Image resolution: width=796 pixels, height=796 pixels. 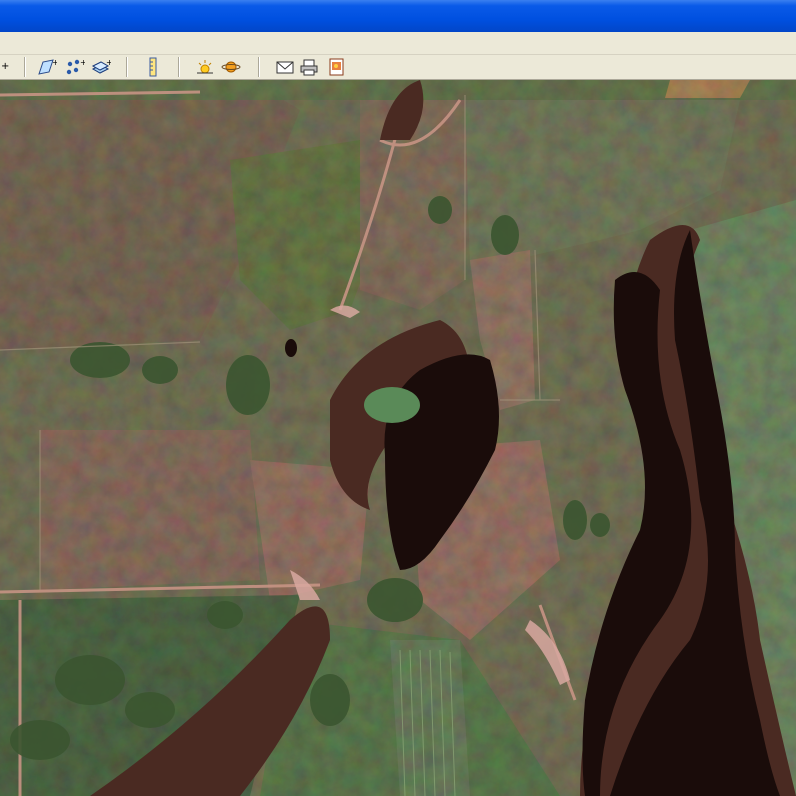 I want to click on email-icon, so click(x=285, y=67).